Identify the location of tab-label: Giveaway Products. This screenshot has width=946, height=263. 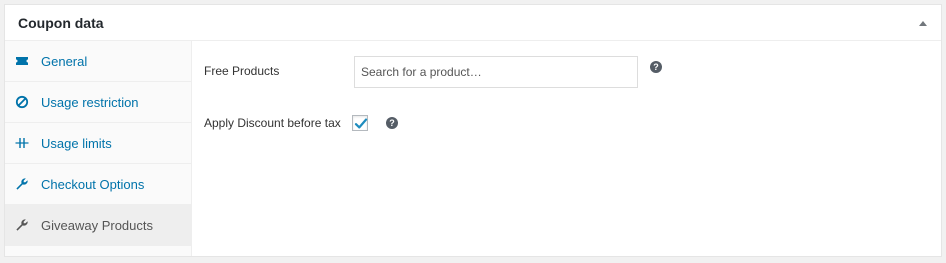
(97, 225).